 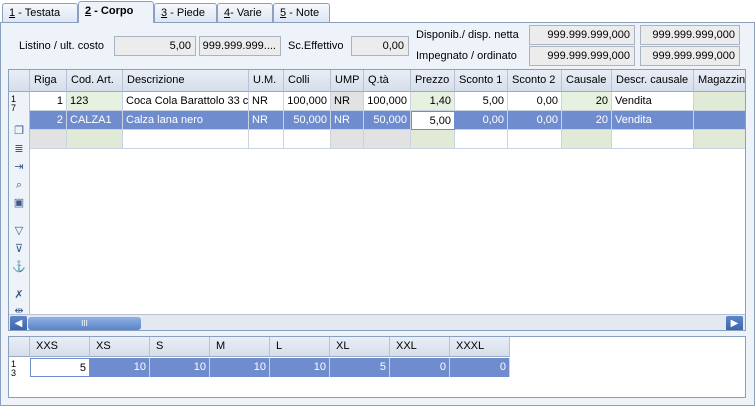 I want to click on col-causale: Causale, so click(x=587, y=81).